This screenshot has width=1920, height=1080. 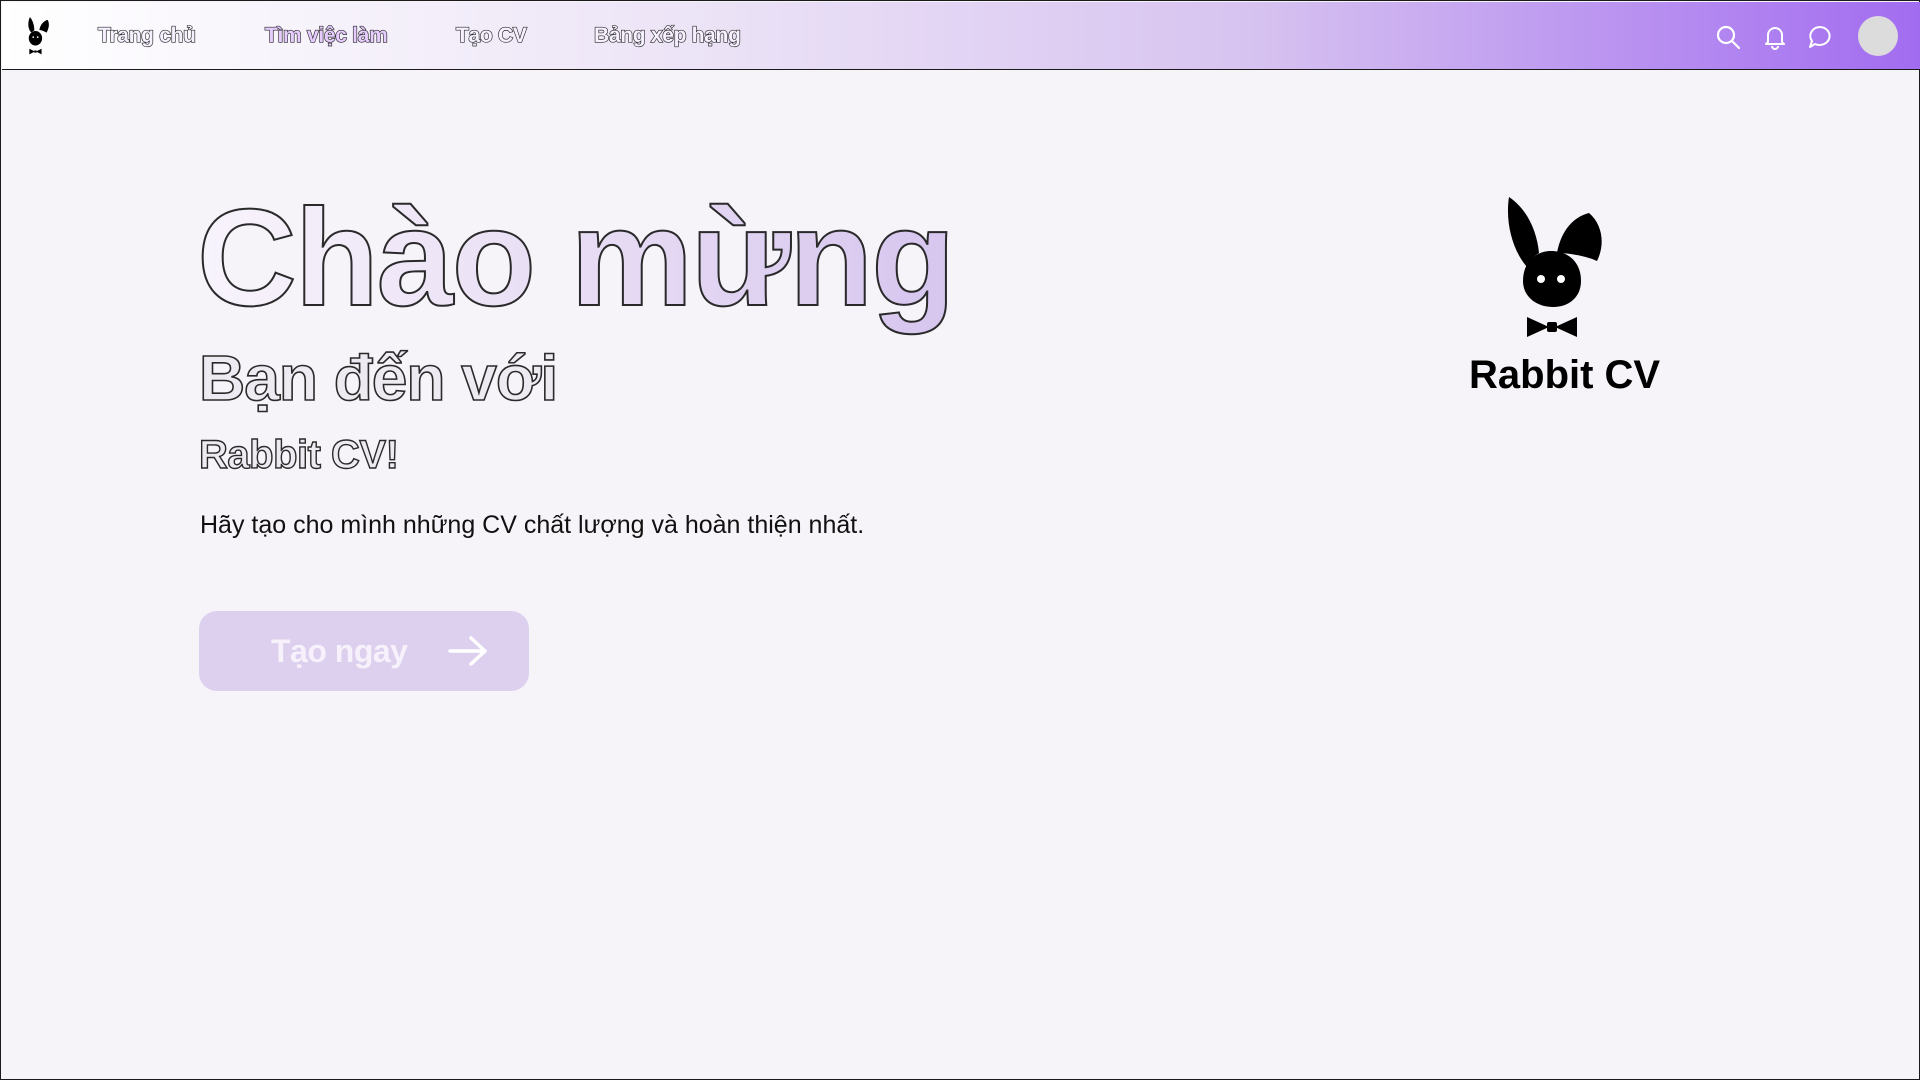 I want to click on hero-brand: Rabbit CV!, so click(x=298, y=454).